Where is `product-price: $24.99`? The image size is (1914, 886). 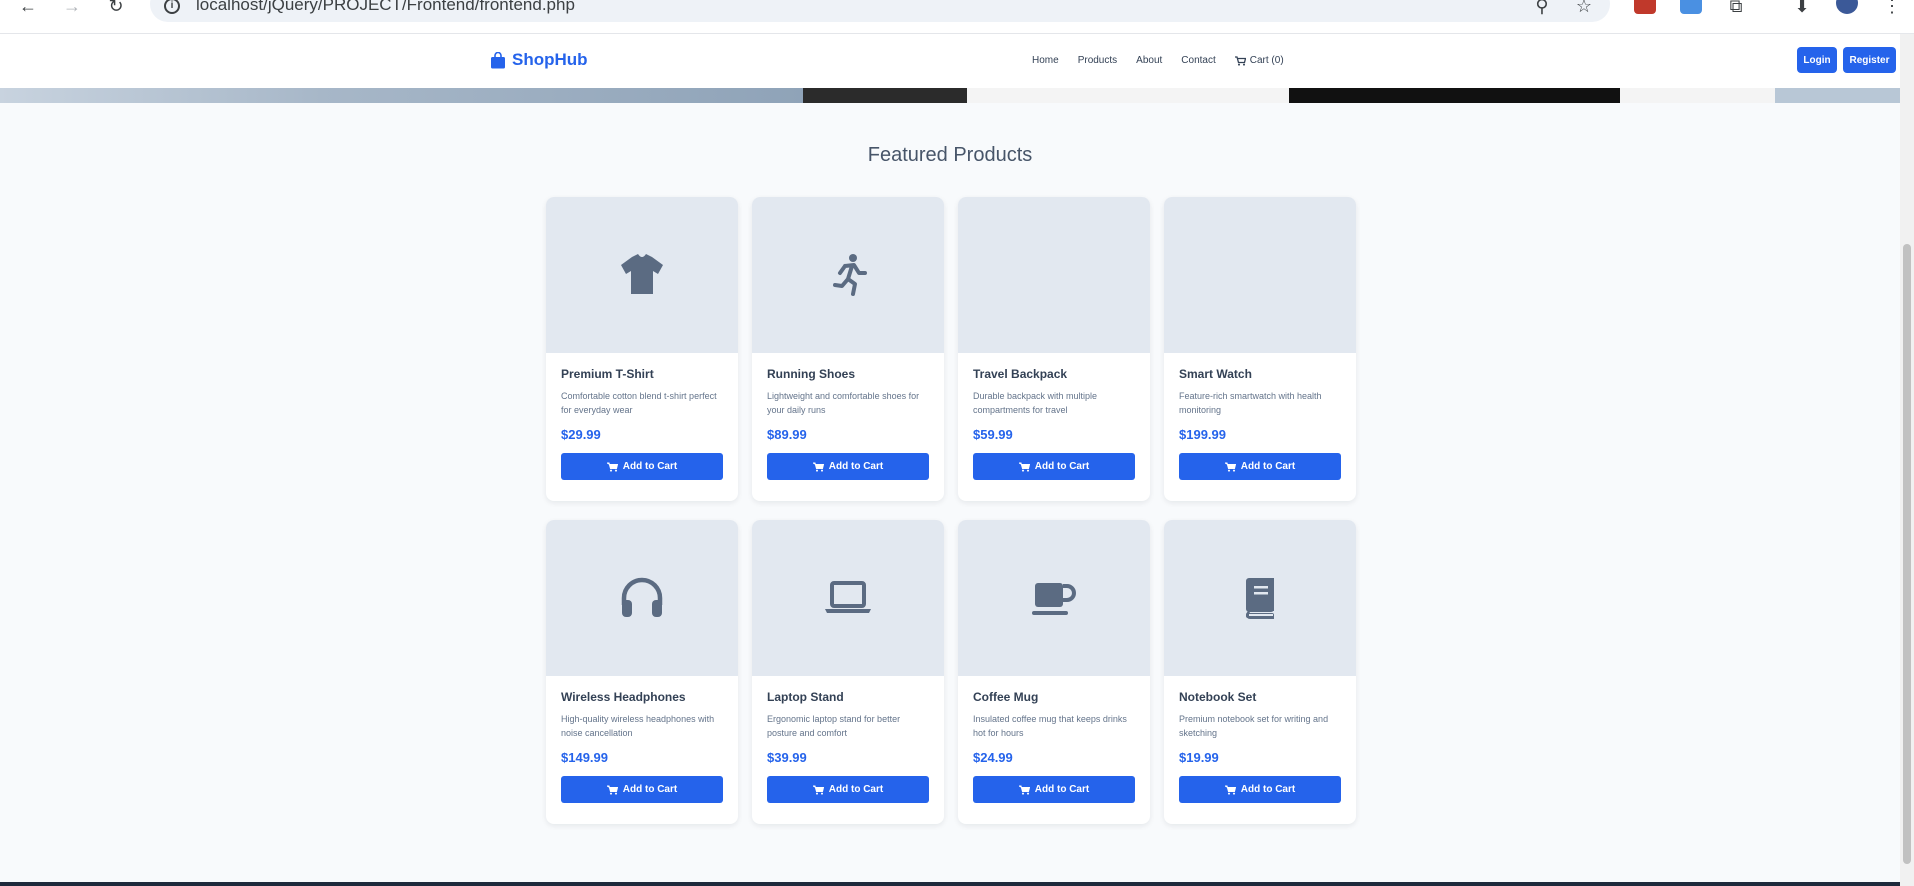 product-price: $24.99 is located at coordinates (993, 757).